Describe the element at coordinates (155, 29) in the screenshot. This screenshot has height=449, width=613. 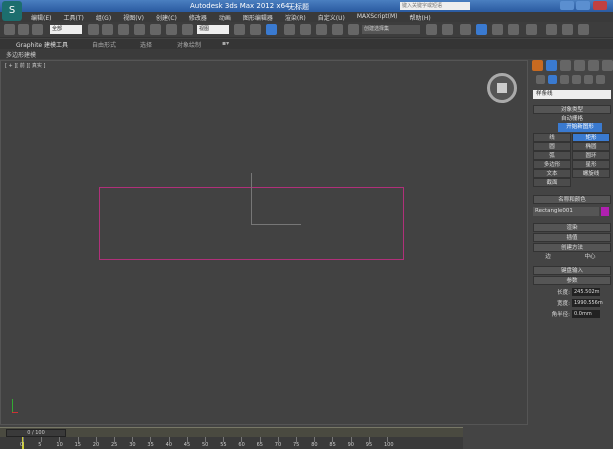
I see `move-icon` at that location.